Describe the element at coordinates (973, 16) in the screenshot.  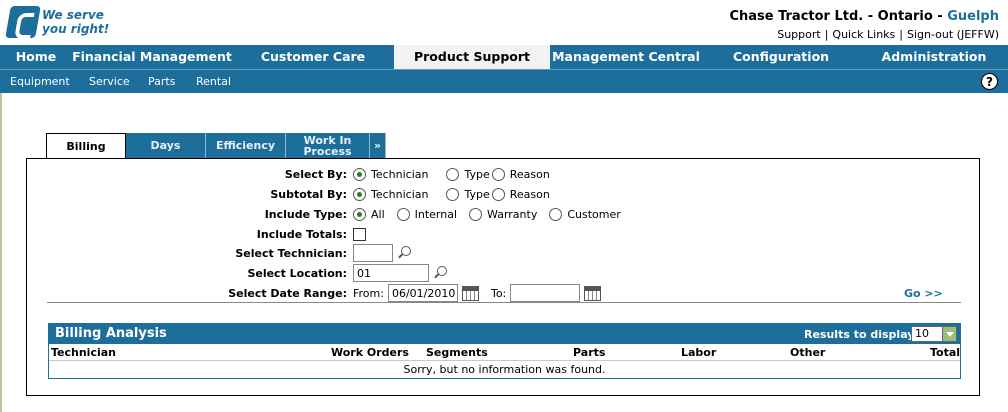
I see `company-city: Guelph` at that location.